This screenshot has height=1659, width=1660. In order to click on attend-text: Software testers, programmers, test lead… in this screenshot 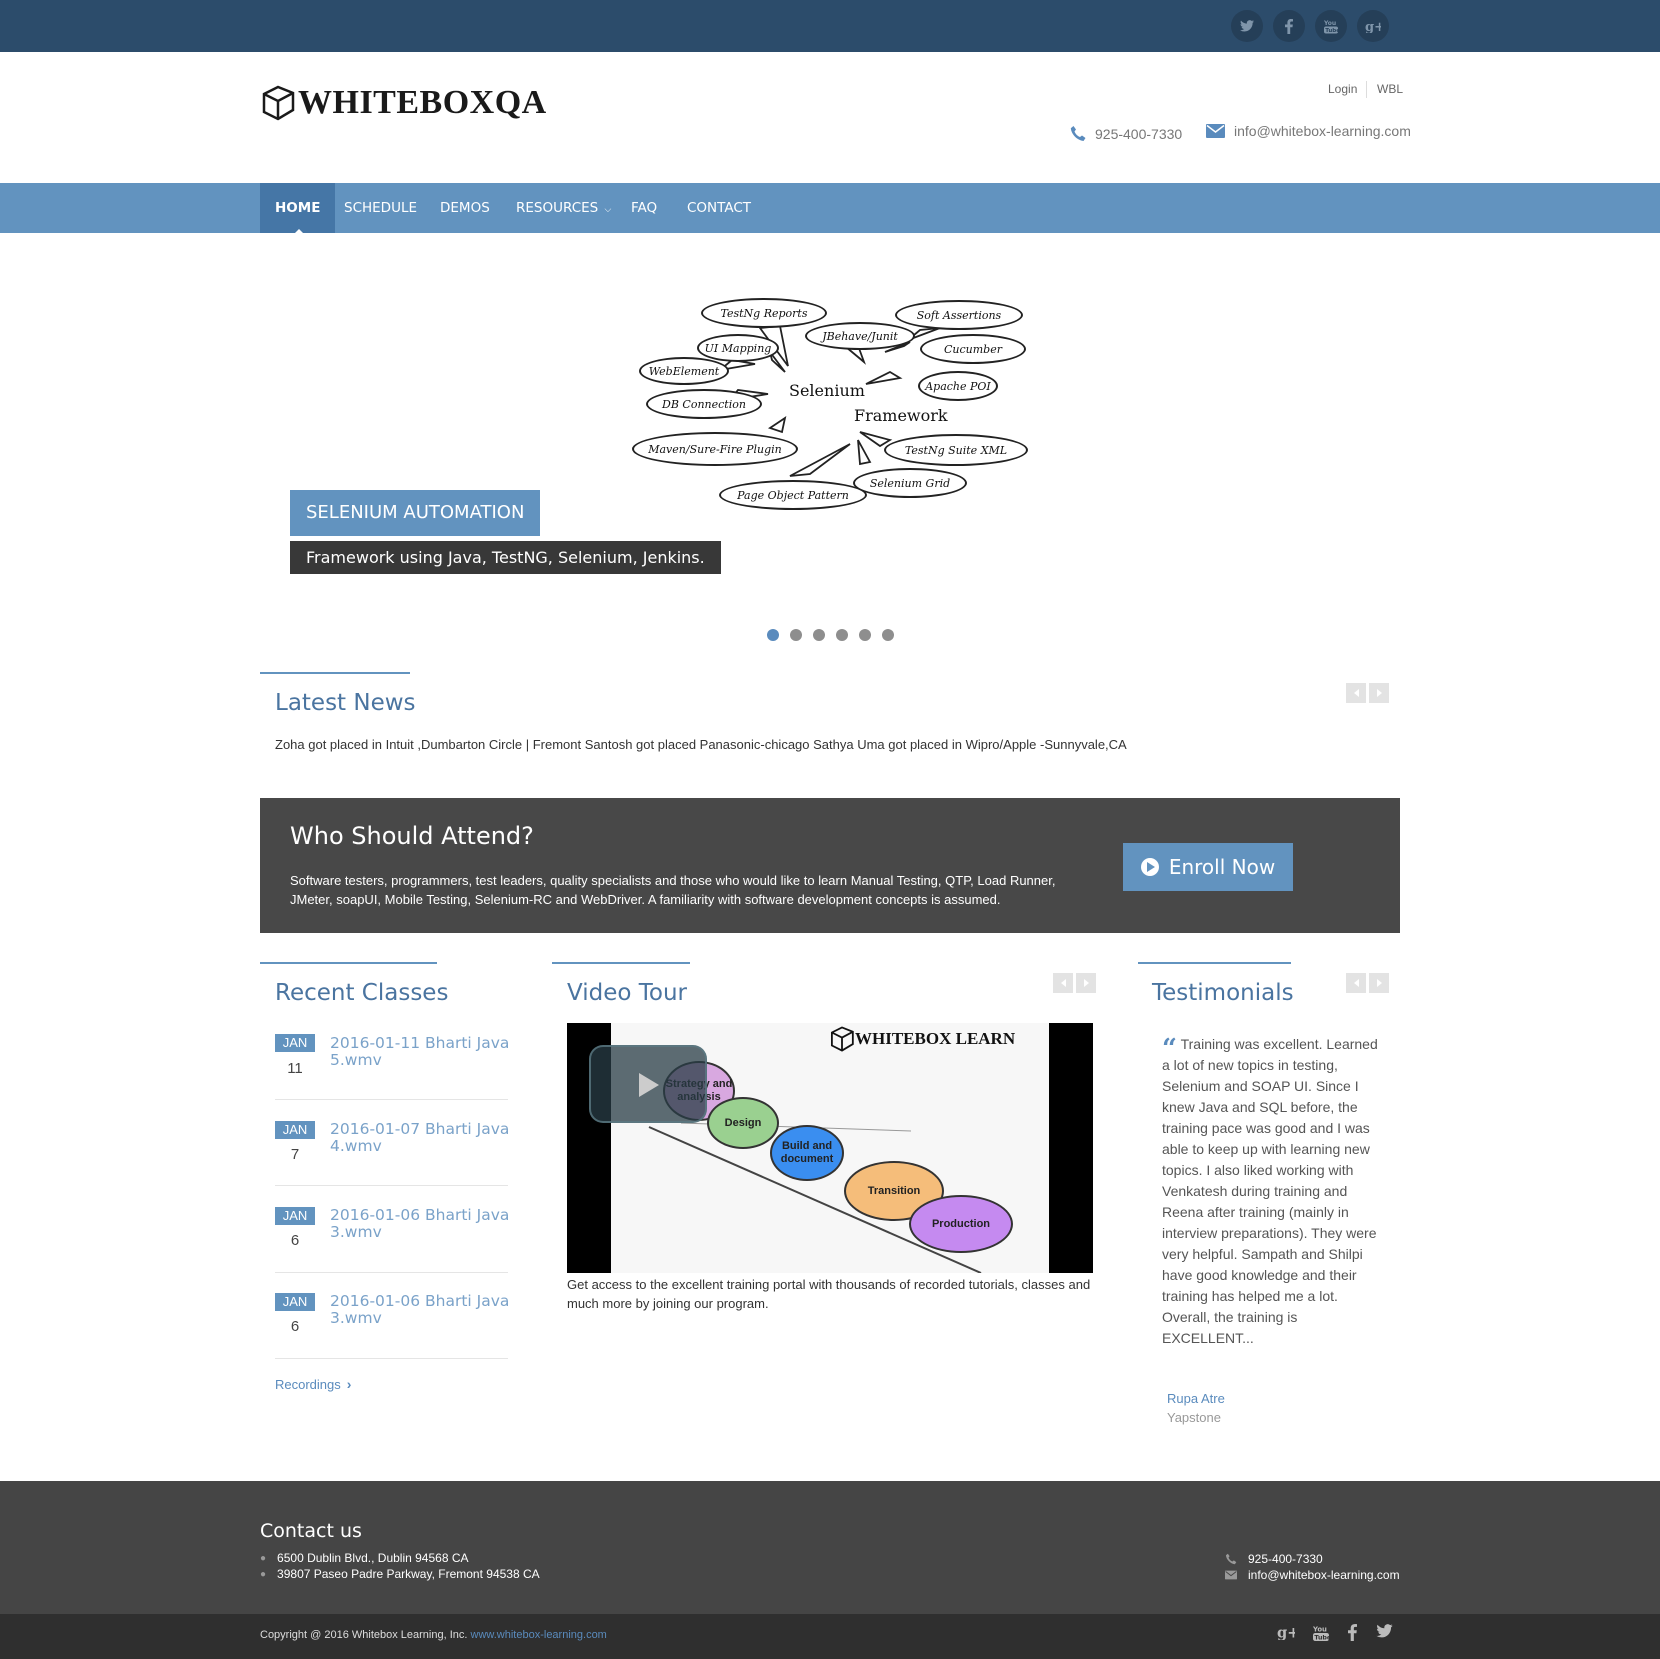, I will do `click(673, 890)`.